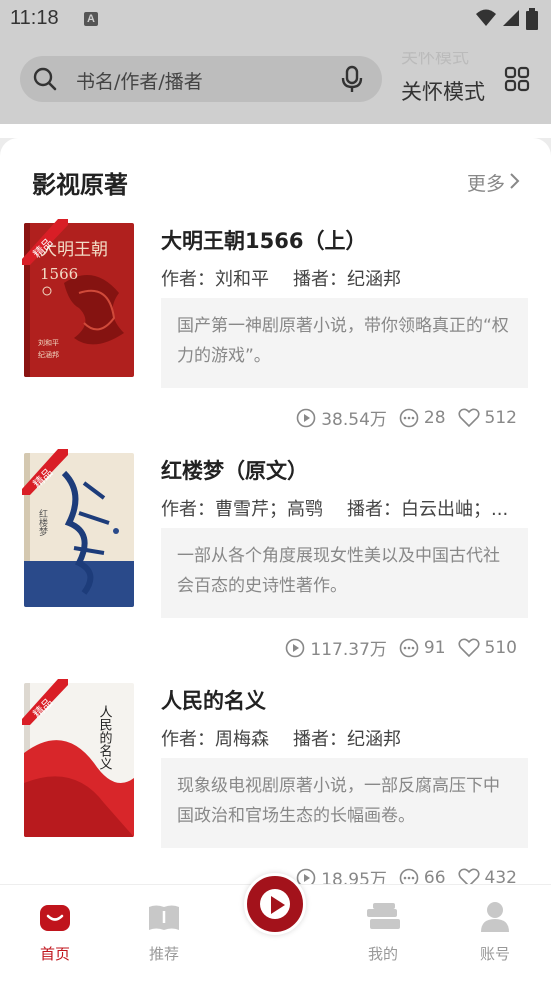 This screenshot has height=981, width=551. Describe the element at coordinates (48, 342) in the screenshot. I see `cover-author: 刘和平` at that location.